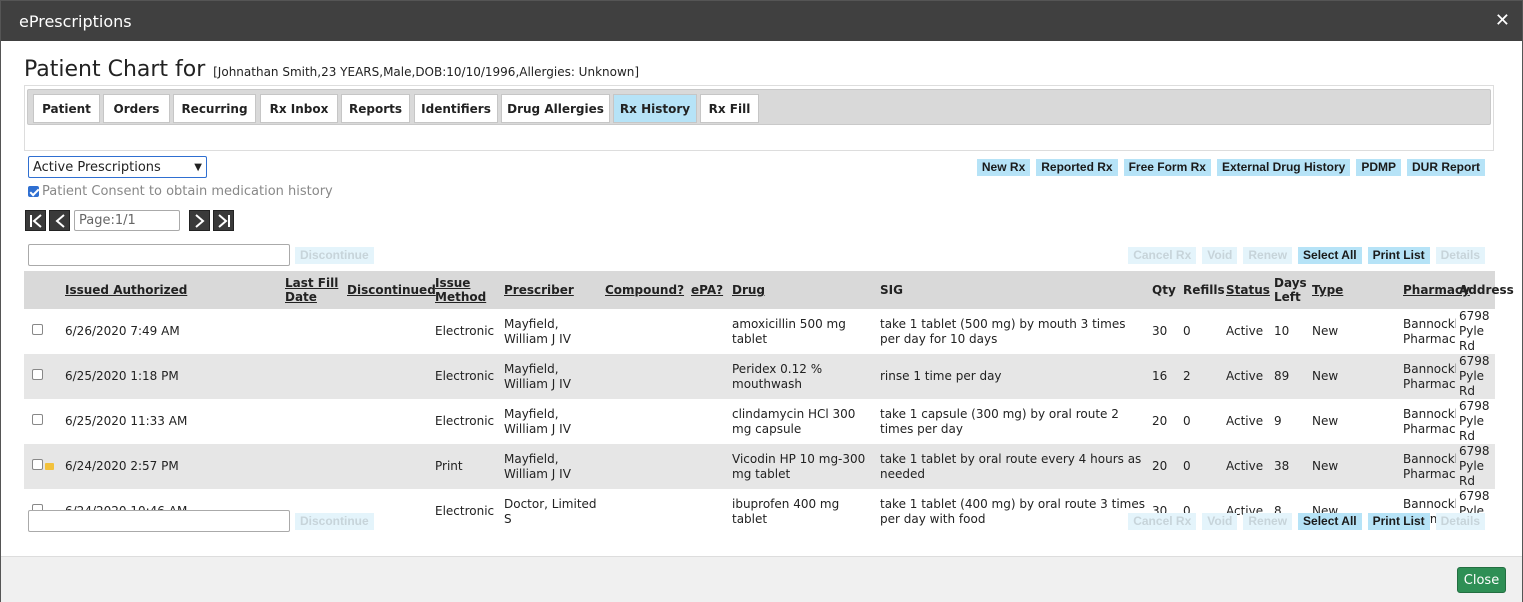  What do you see at coordinates (1268, 255) in the screenshot?
I see `renew-button-top: Renew` at bounding box center [1268, 255].